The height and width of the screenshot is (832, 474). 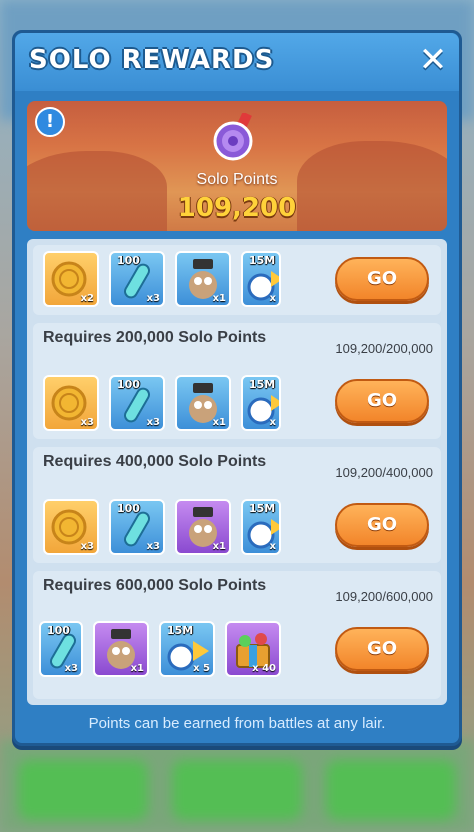 What do you see at coordinates (152, 60) in the screenshot?
I see `dialog-title: SOLO REWARDS` at bounding box center [152, 60].